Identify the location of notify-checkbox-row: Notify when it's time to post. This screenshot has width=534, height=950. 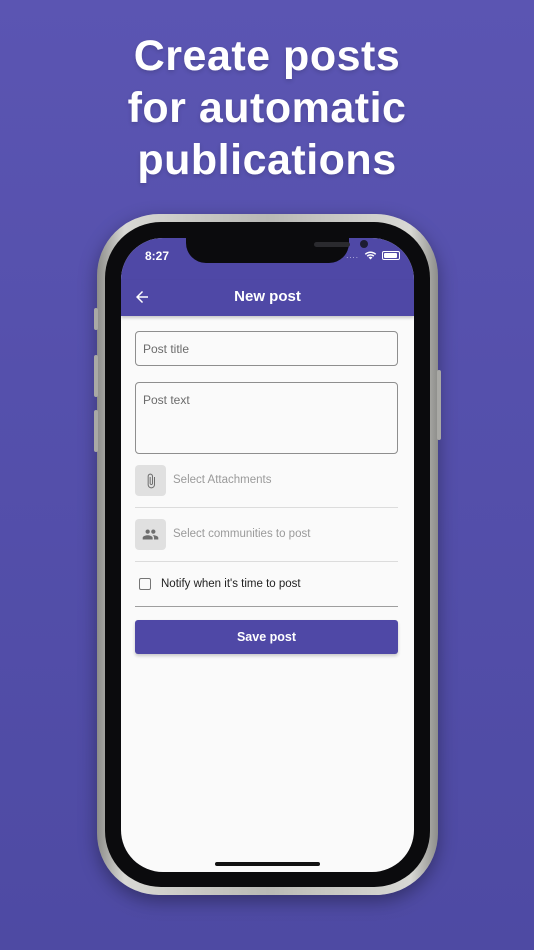
(266, 586).